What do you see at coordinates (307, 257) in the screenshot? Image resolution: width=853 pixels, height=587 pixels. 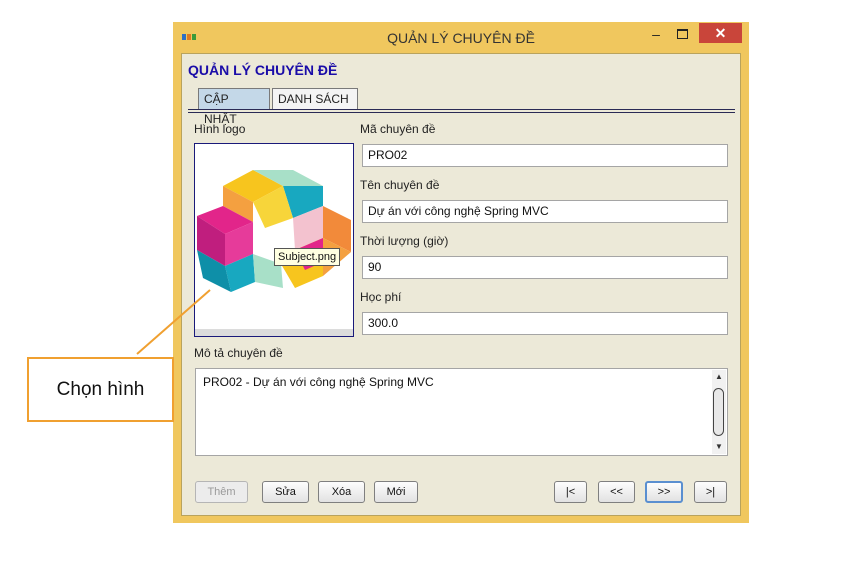 I see `filename-tooltip: Subject.png` at bounding box center [307, 257].